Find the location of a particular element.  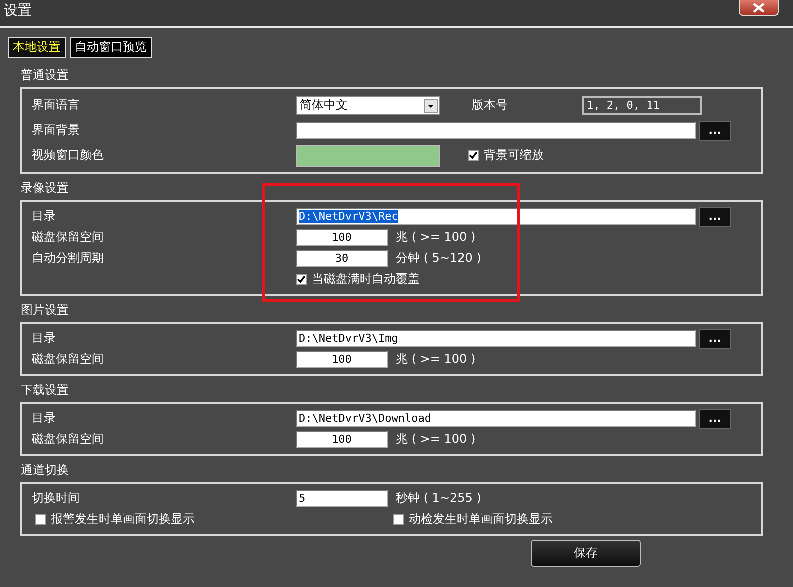

tab: 本地设置 is located at coordinates (37, 47).